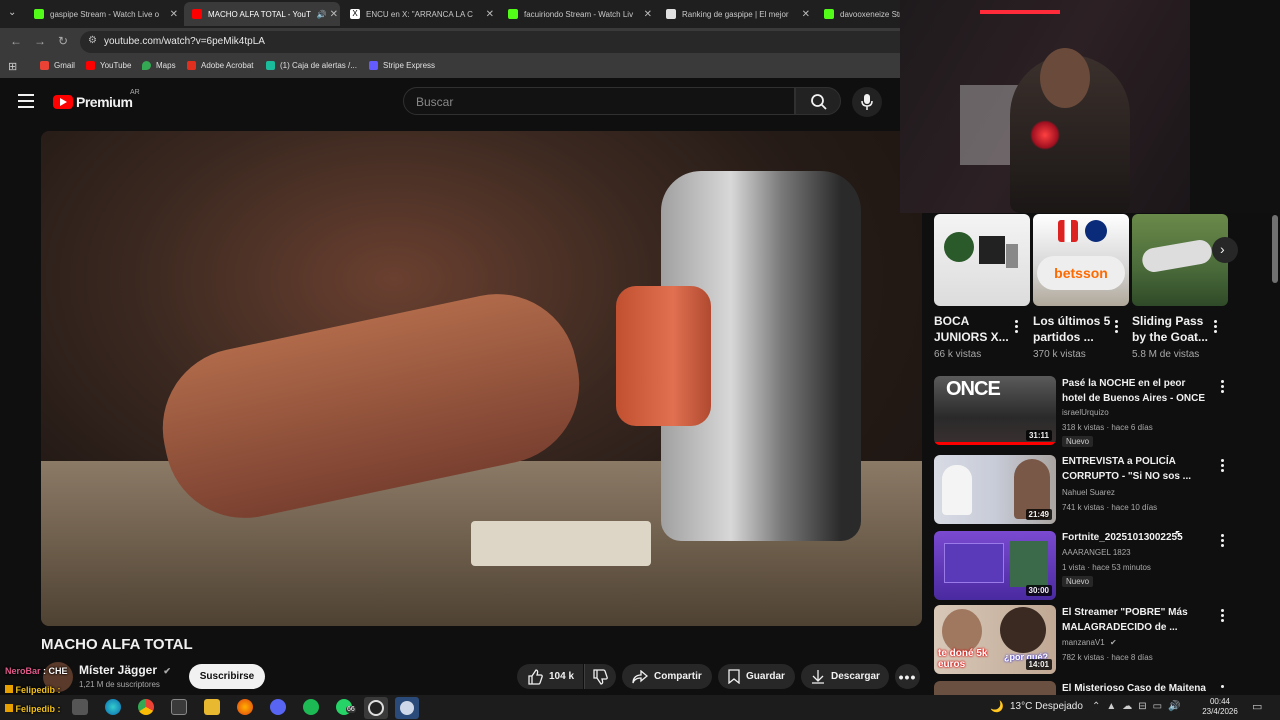 The height and width of the screenshot is (720, 1280). Describe the element at coordinates (860, 14) in the screenshot. I see `tab-davooxeneize-stream: davooxeneize Str` at that location.